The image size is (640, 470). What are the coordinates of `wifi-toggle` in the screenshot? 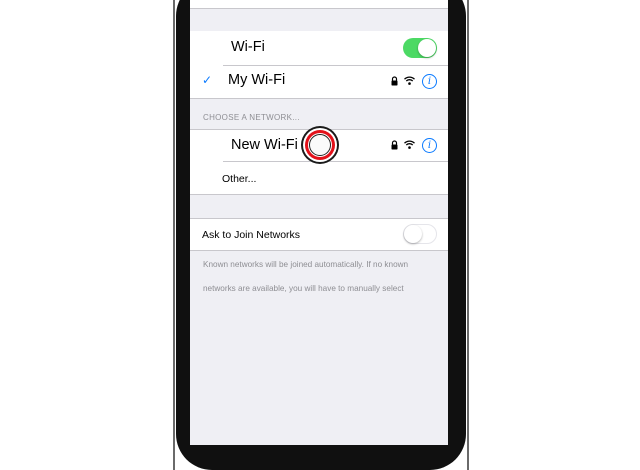 It's located at (420, 48).